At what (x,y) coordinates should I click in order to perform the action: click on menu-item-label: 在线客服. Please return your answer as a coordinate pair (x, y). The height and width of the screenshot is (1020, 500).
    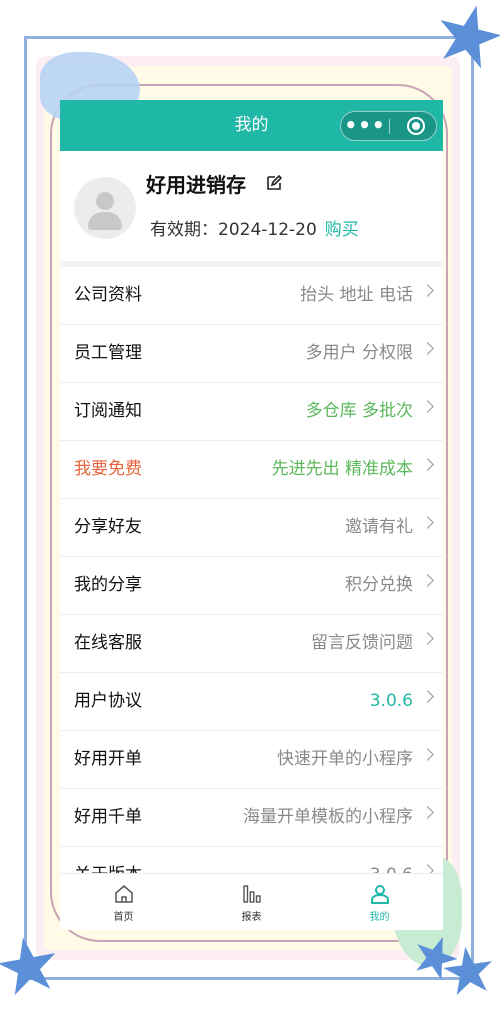
    Looking at the image, I should click on (108, 643).